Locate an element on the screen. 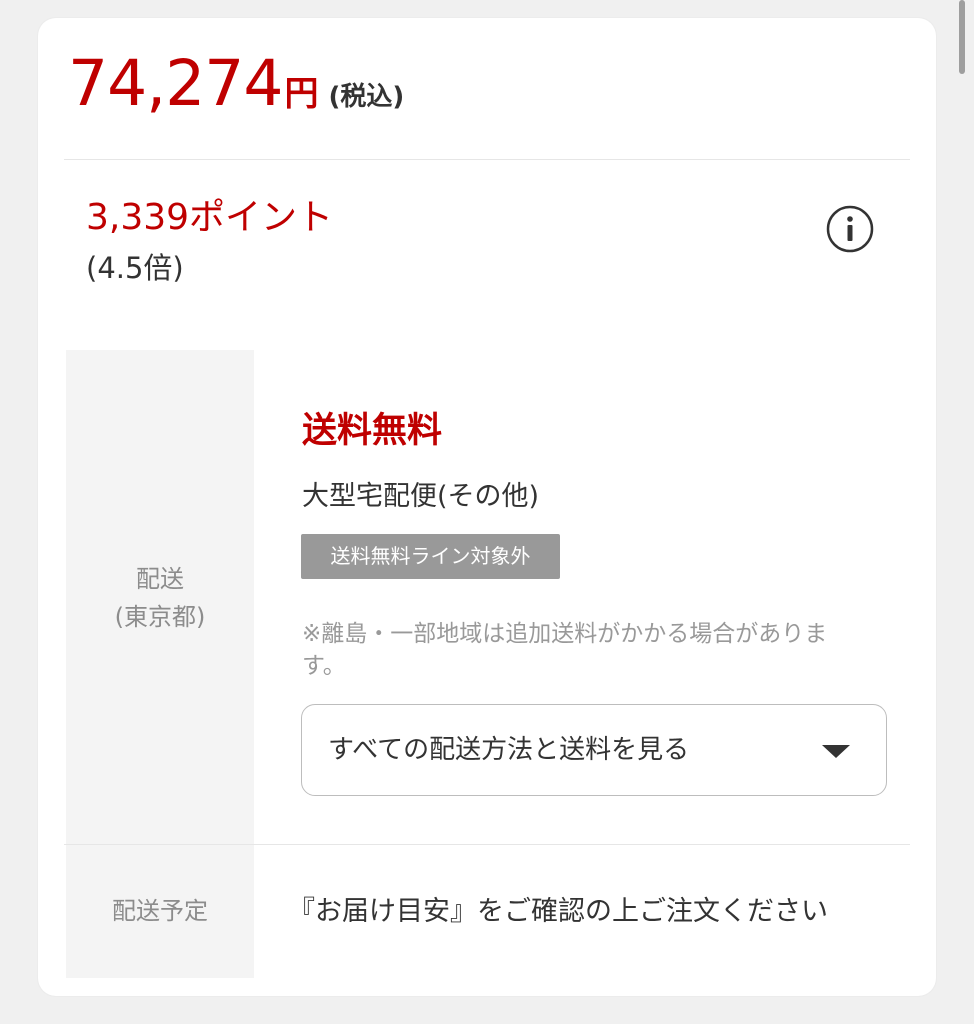  points-amount: 3,339ポイント is located at coordinates (210, 217).